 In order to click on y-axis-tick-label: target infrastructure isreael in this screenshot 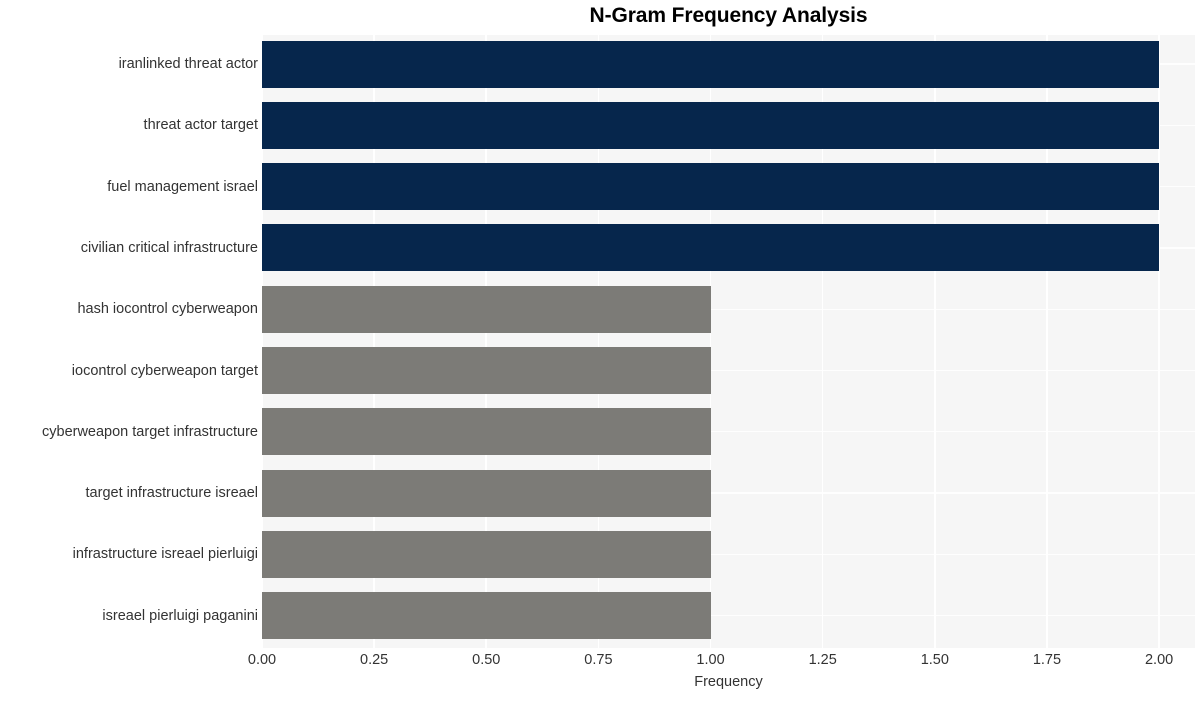, I will do `click(171, 493)`.